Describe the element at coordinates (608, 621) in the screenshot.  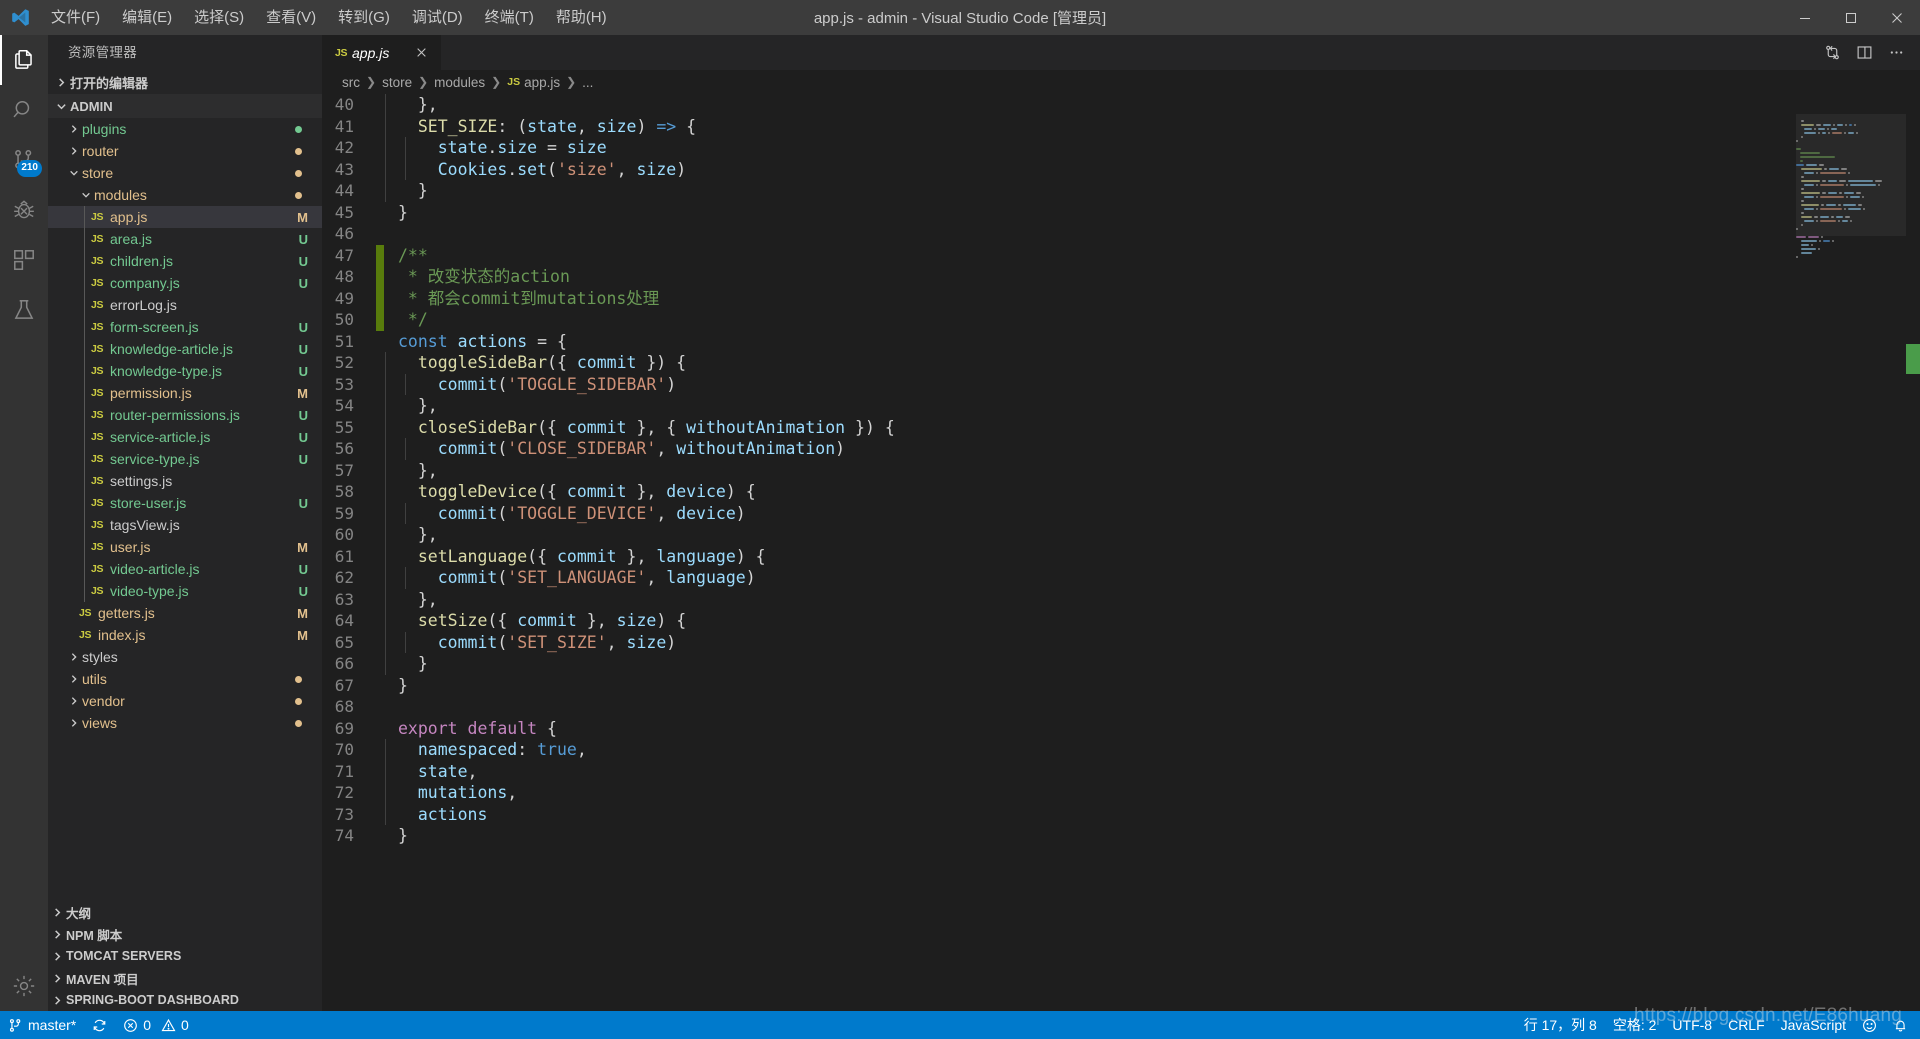
I see `code-line: 64 setSize({ commit }, size) {` at that location.